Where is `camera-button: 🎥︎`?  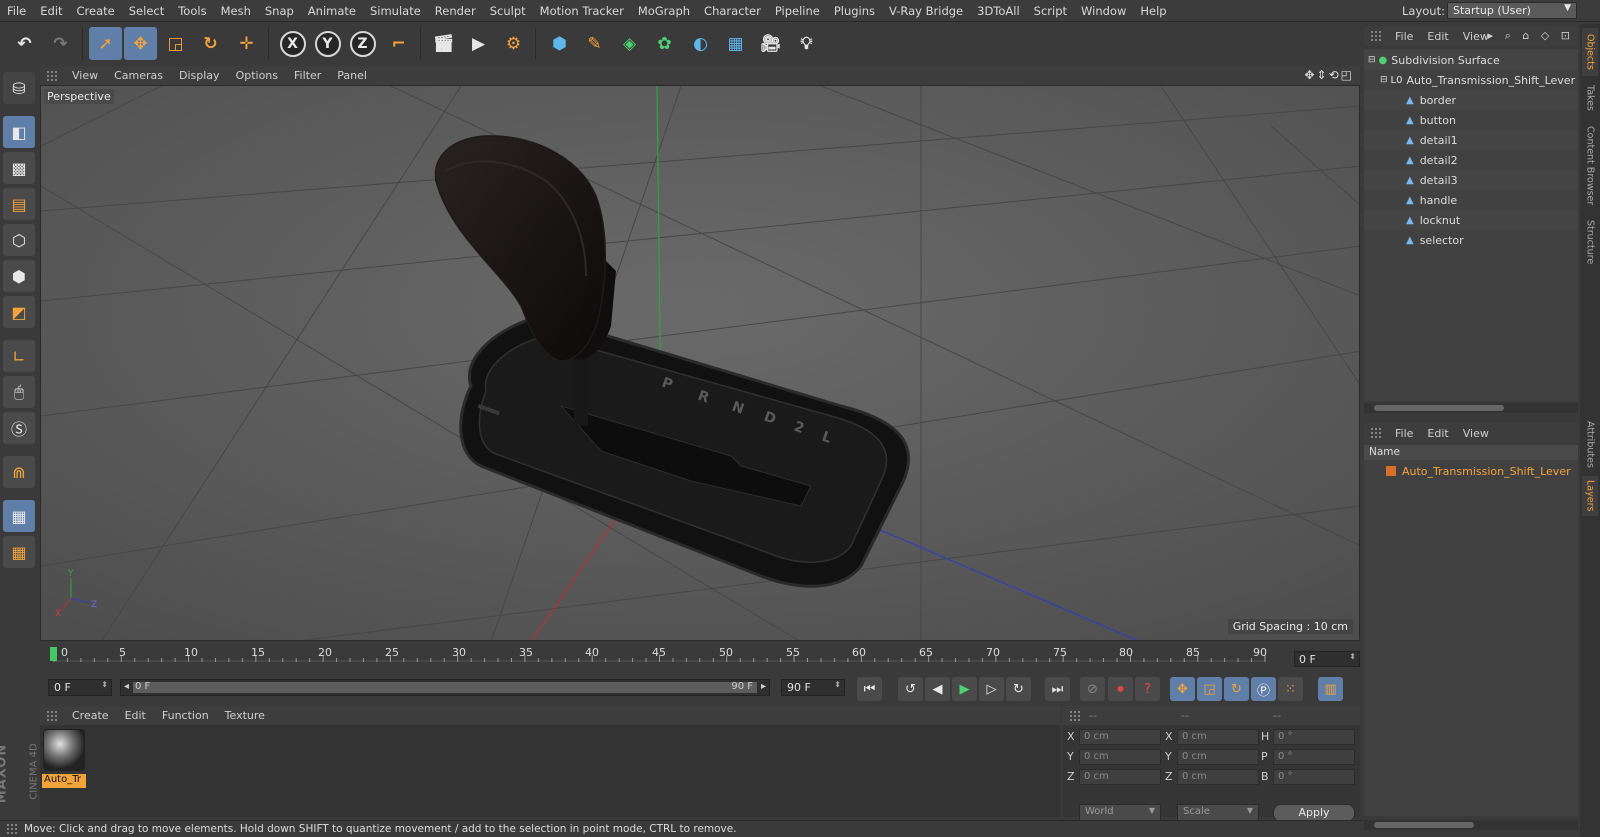
camera-button: 🎥︎ is located at coordinates (770, 43).